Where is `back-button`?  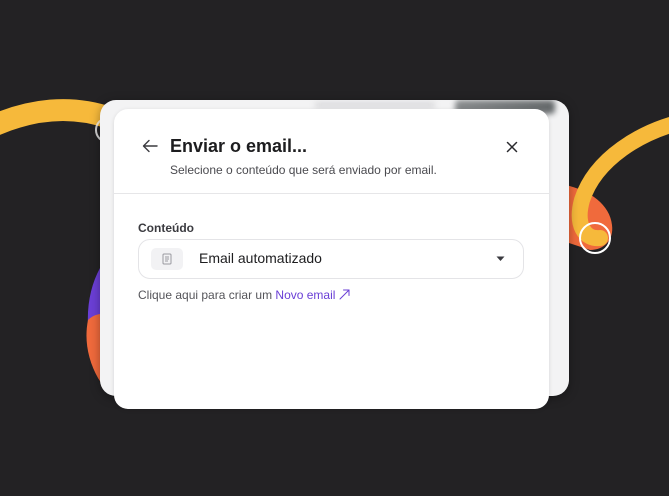 back-button is located at coordinates (150, 146).